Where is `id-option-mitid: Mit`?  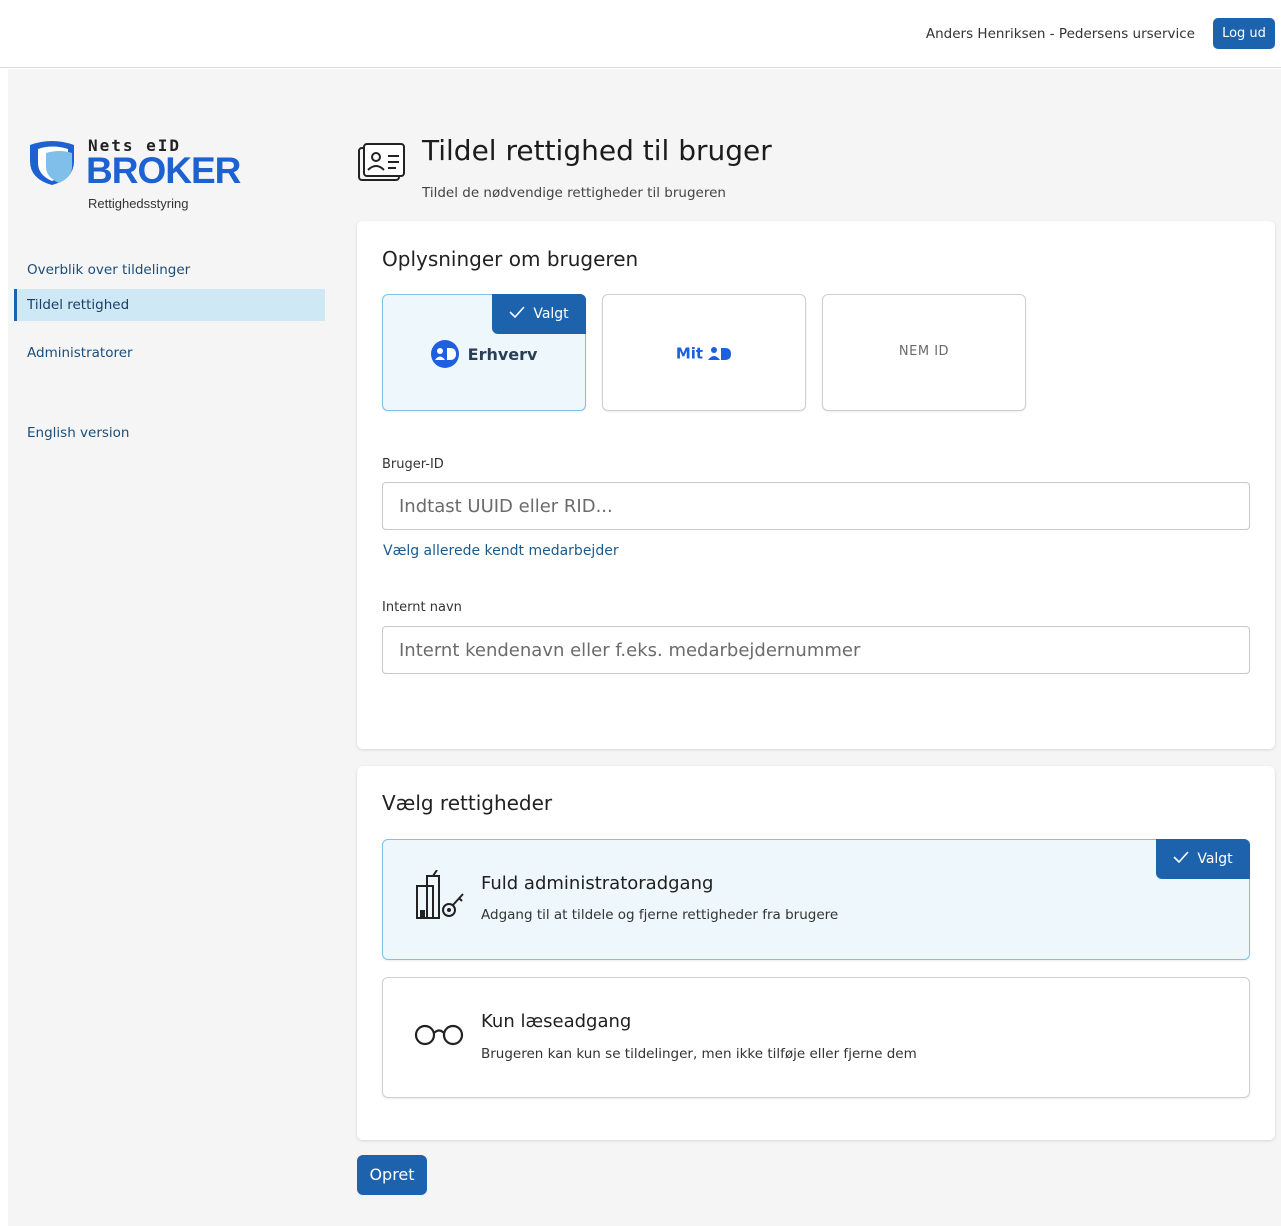 id-option-mitid: Mit is located at coordinates (704, 352).